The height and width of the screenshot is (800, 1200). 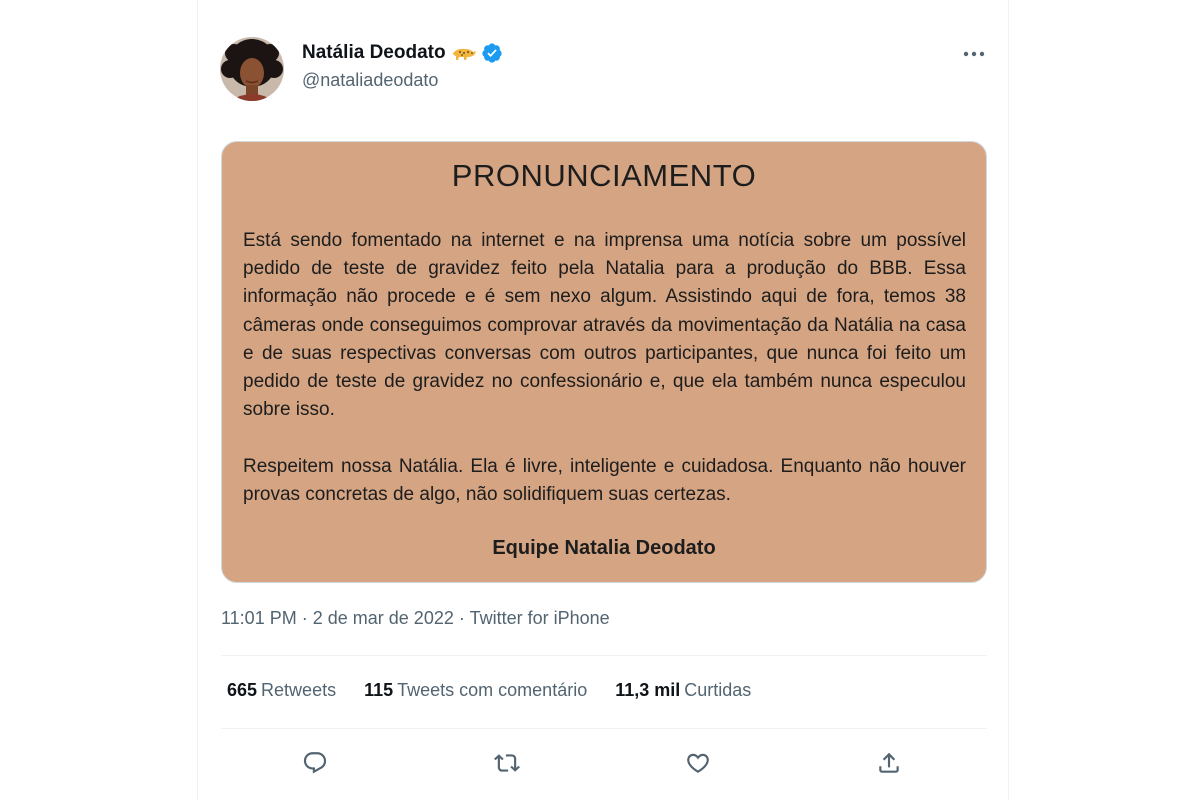 What do you see at coordinates (383, 618) in the screenshot?
I see `tweet-date: 2 de mar de 2022` at bounding box center [383, 618].